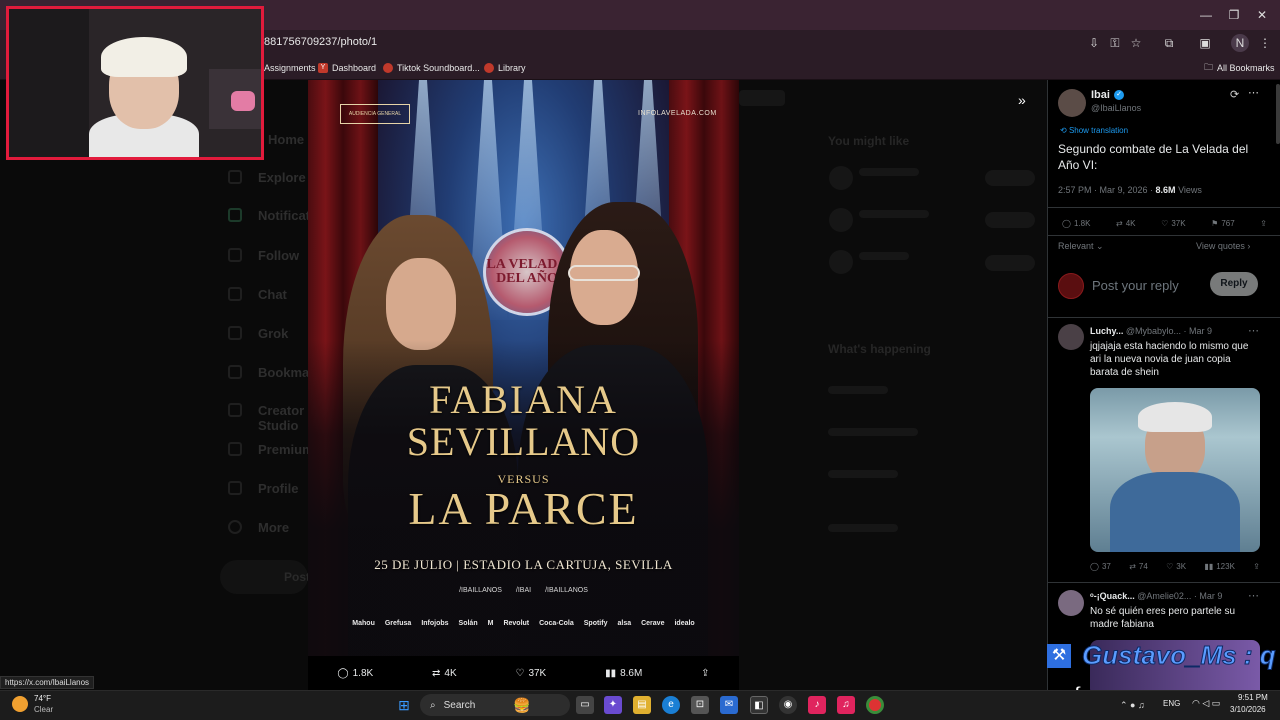  I want to click on grok-icon: ⟳, so click(1234, 94).